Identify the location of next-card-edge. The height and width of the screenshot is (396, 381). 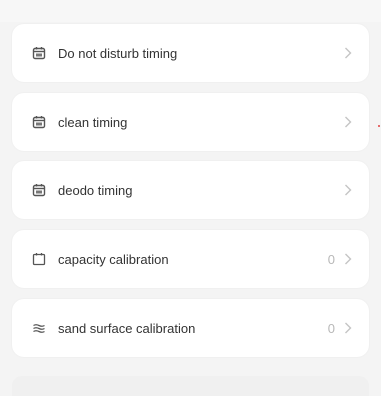
(190, 386).